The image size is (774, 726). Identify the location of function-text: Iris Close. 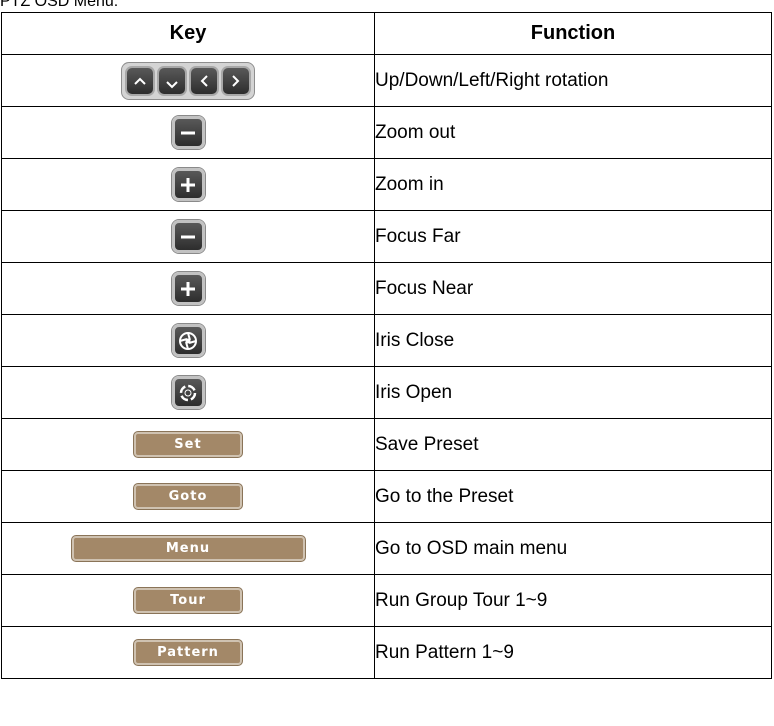
(573, 340).